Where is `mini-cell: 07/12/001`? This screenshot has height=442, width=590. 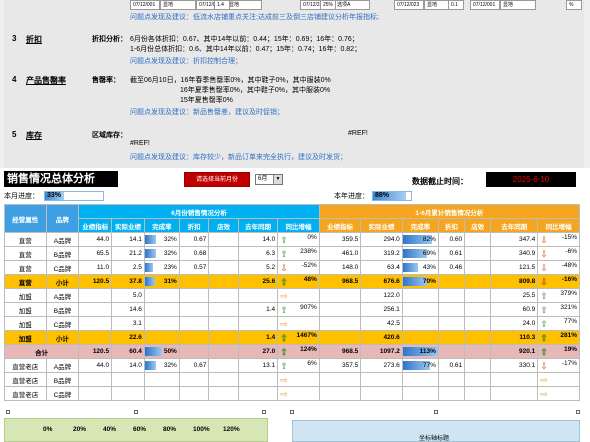
mini-cell: 07/12/001 is located at coordinates (145, 5).